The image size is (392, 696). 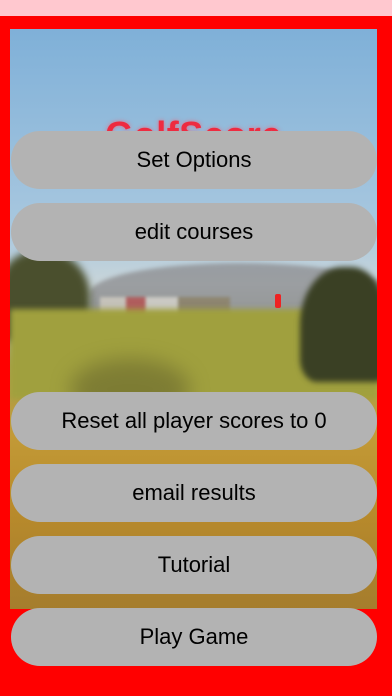 What do you see at coordinates (196, 8) in the screenshot?
I see `status-bar` at bounding box center [196, 8].